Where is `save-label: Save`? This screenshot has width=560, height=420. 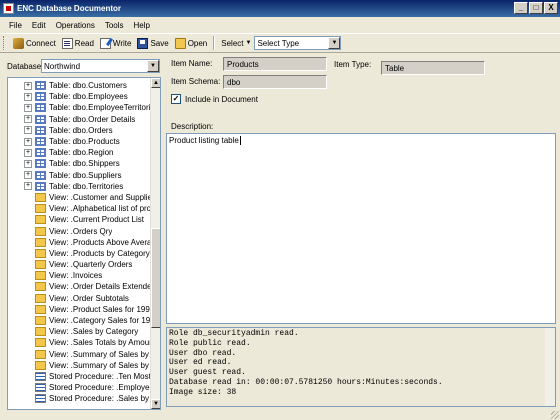 save-label: Save is located at coordinates (159, 43).